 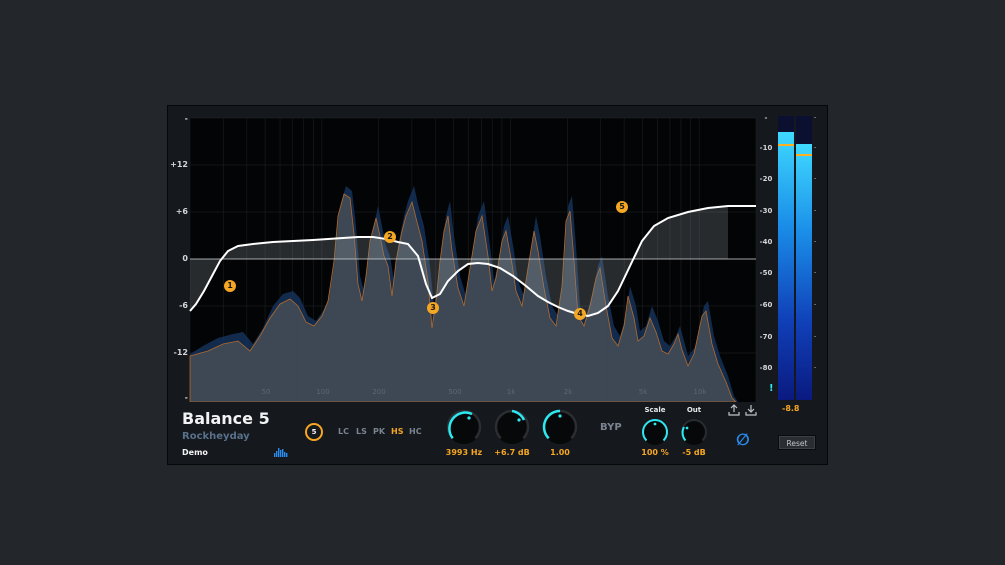 What do you see at coordinates (751, 410) in the screenshot?
I see `import-icon` at bounding box center [751, 410].